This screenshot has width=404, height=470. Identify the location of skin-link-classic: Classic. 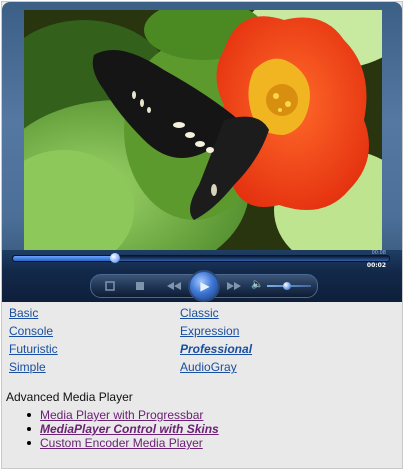
(199, 313).